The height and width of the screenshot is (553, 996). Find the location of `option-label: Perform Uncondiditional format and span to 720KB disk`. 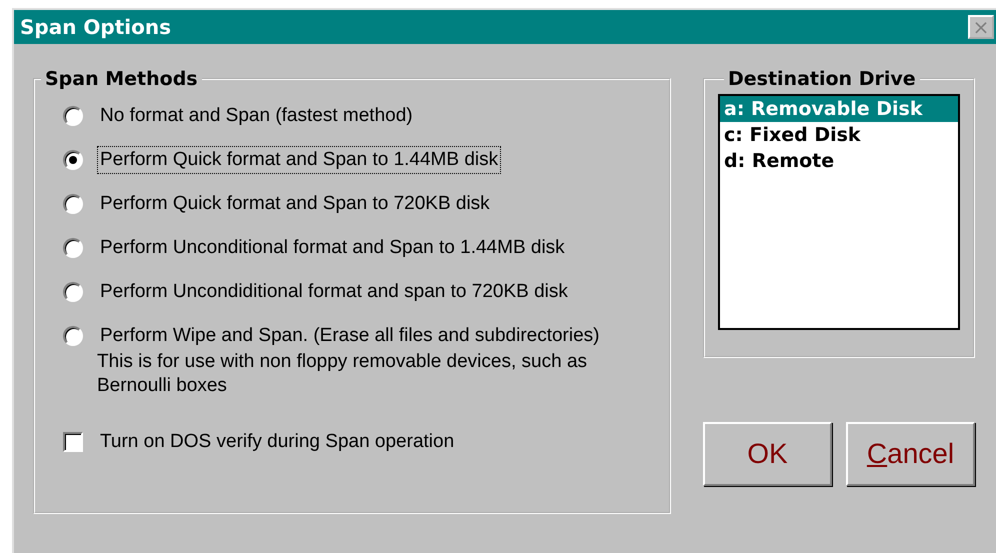

option-label: Perform Uncondiditional format and span to 720KB disk is located at coordinates (334, 292).